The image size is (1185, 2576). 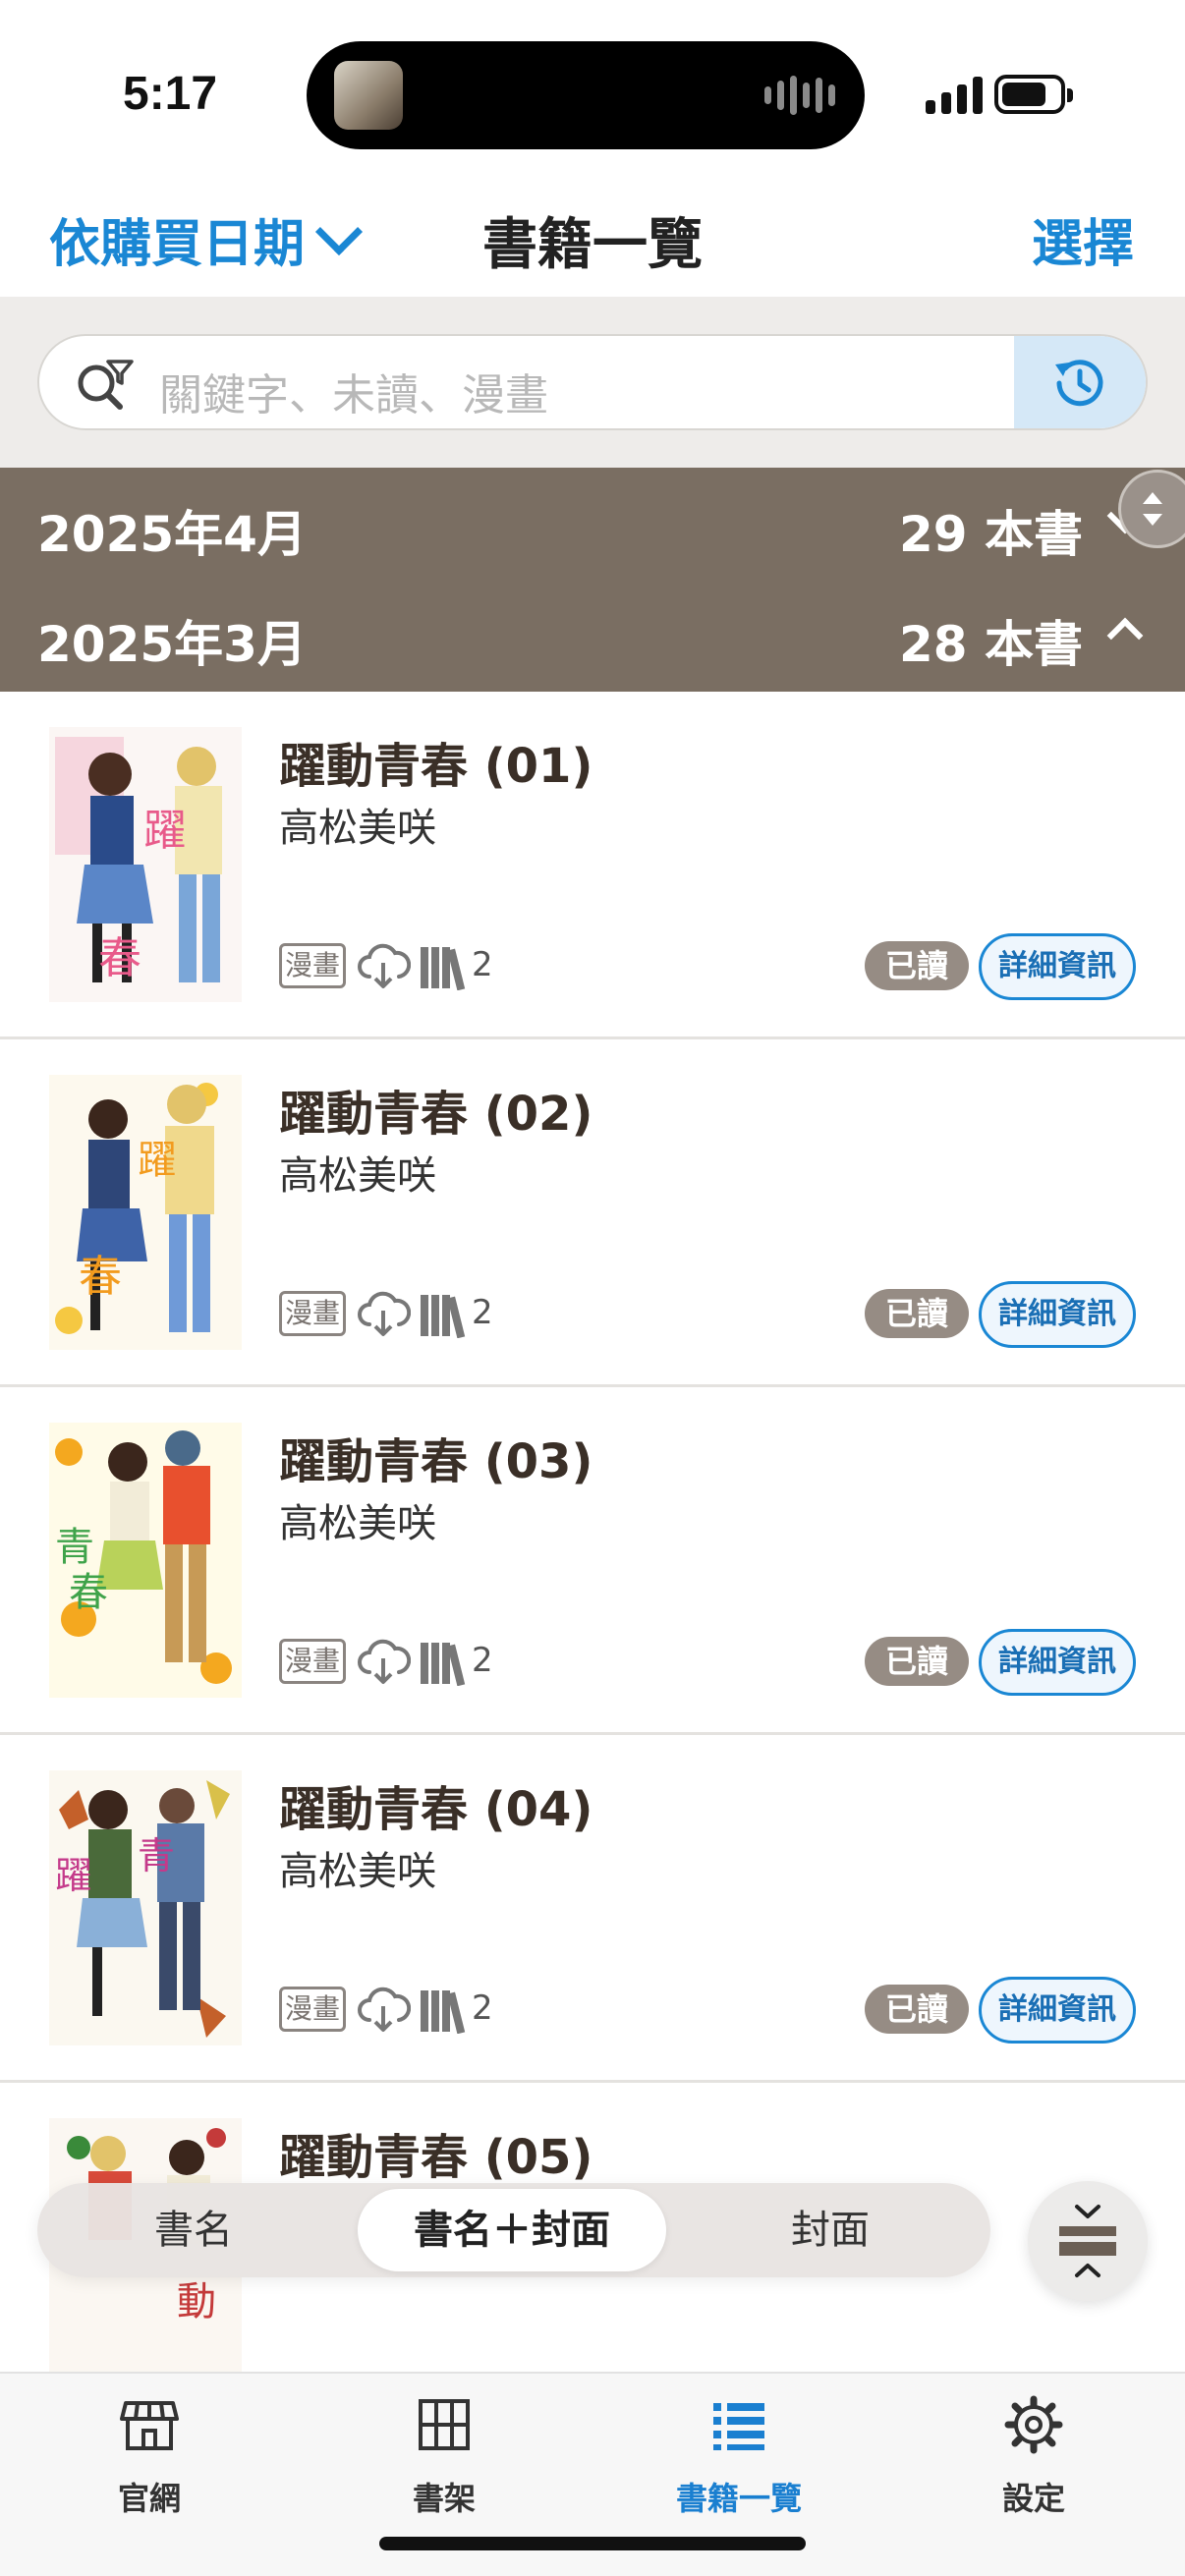 I want to click on tab-settings: 設定, so click(x=1034, y=2456).